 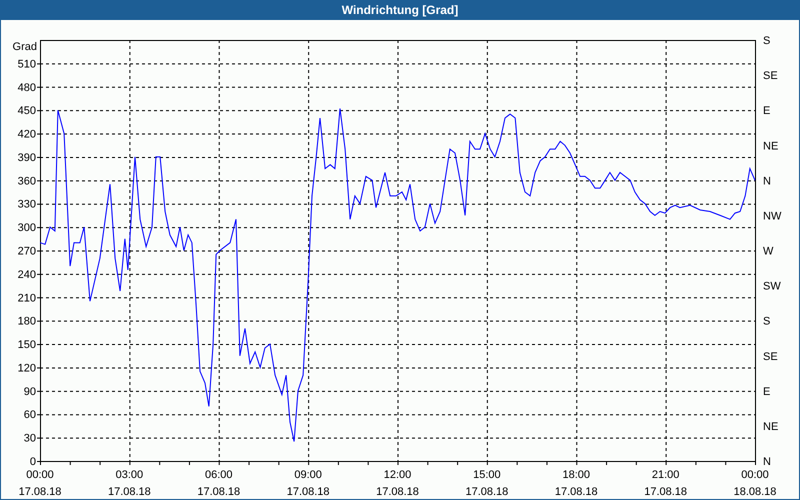 I want to click on y-tick-label: 360, so click(x=27, y=181).